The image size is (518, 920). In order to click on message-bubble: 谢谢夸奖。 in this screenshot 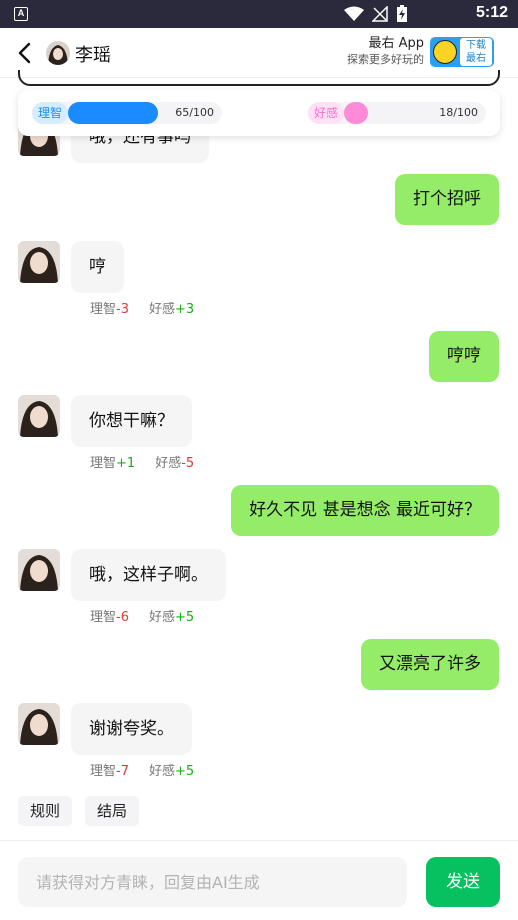, I will do `click(131, 729)`.